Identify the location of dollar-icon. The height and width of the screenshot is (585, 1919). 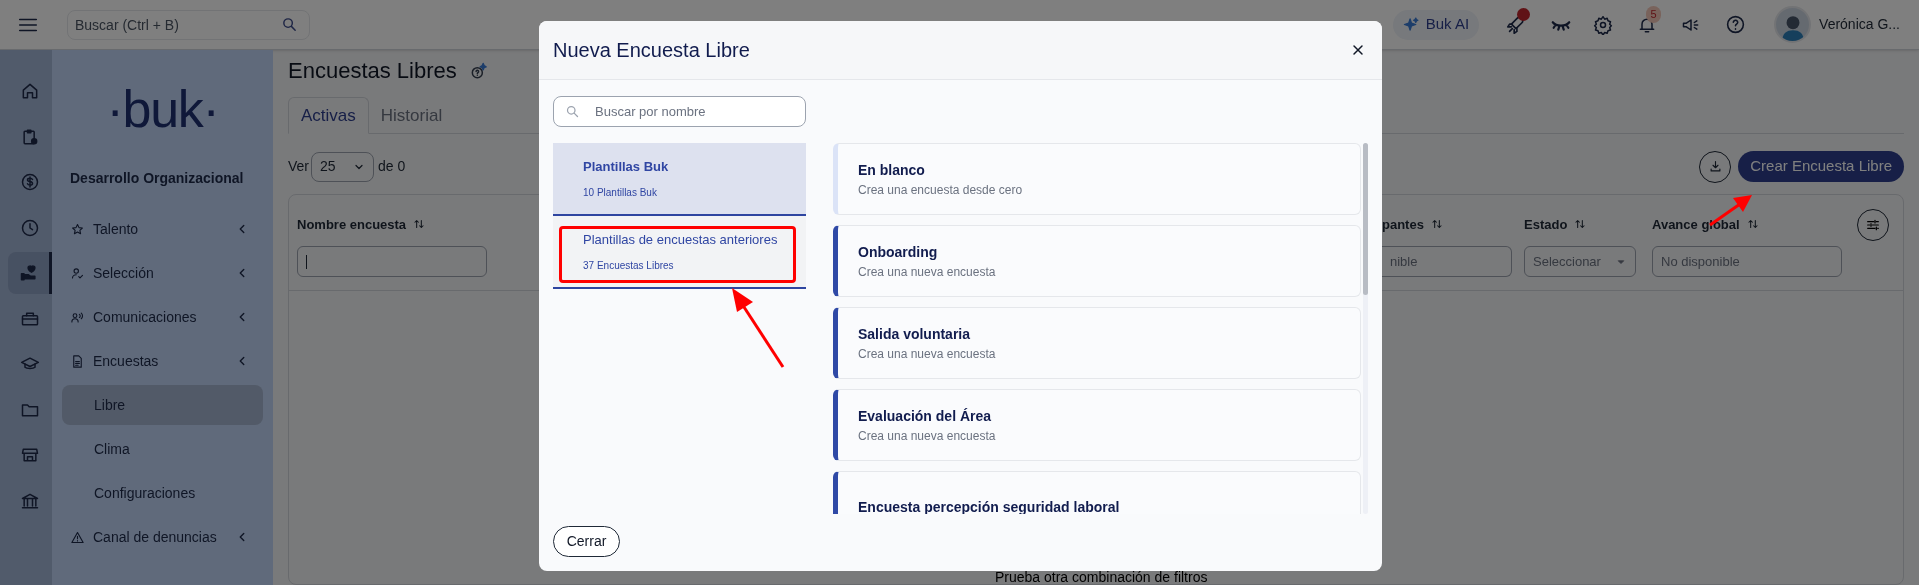
(30, 182).